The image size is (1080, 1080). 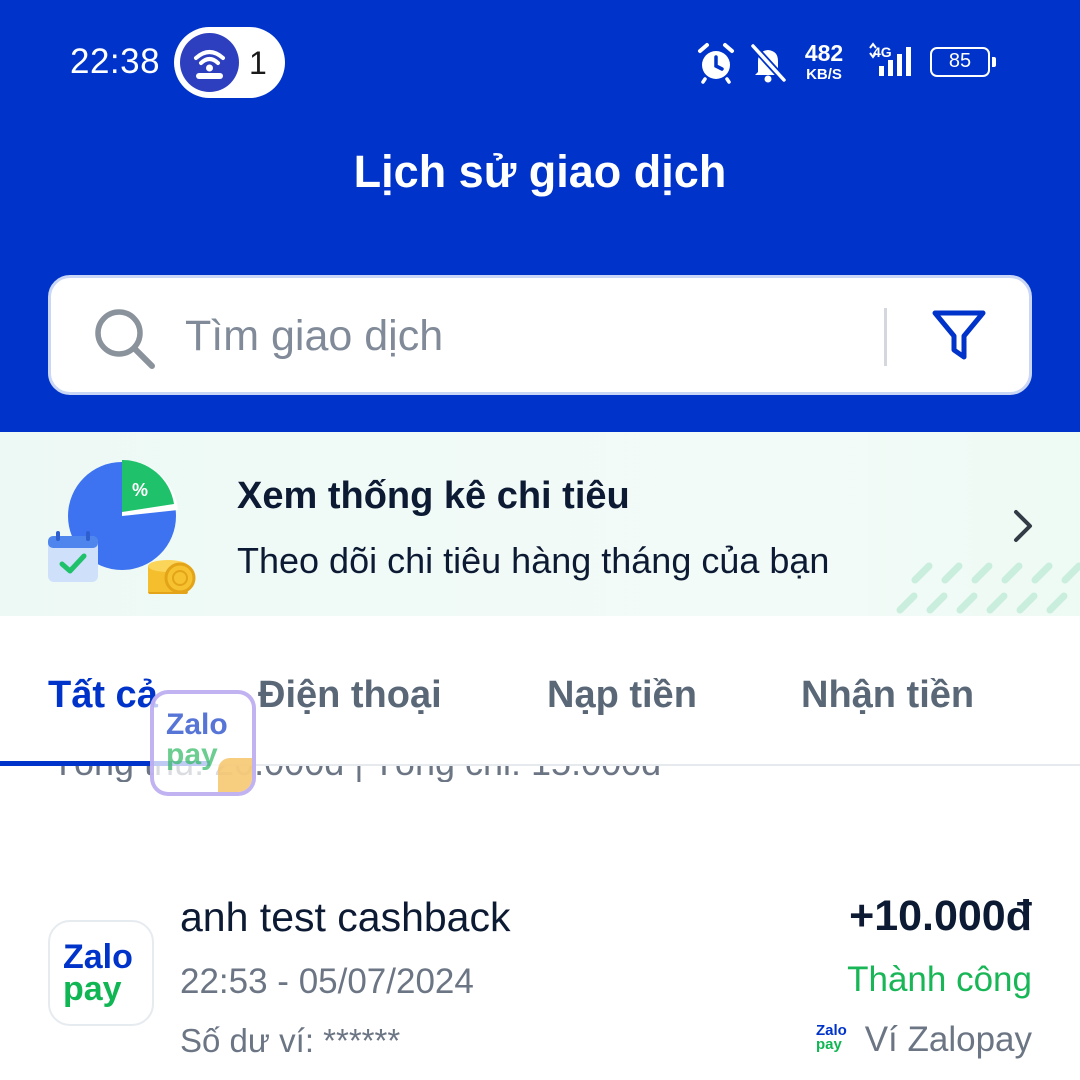 I want to click on network-speed: 482 KB/S, so click(x=824, y=61).